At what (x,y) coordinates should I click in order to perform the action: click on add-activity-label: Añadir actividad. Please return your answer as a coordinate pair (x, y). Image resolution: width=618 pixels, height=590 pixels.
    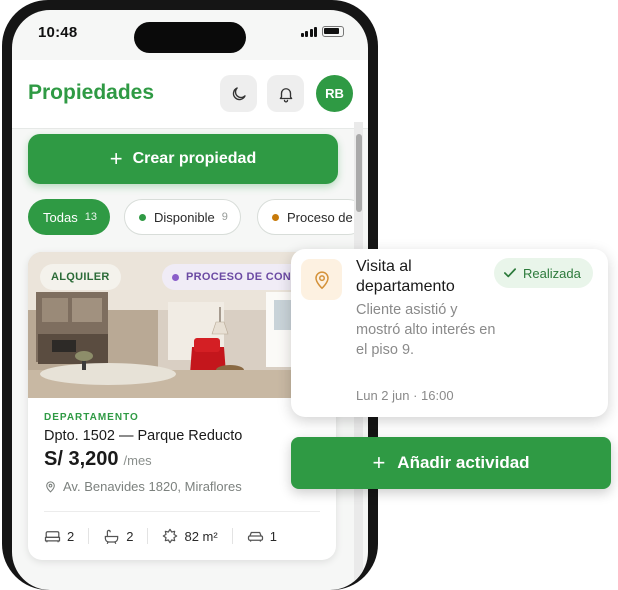
    Looking at the image, I should click on (463, 462).